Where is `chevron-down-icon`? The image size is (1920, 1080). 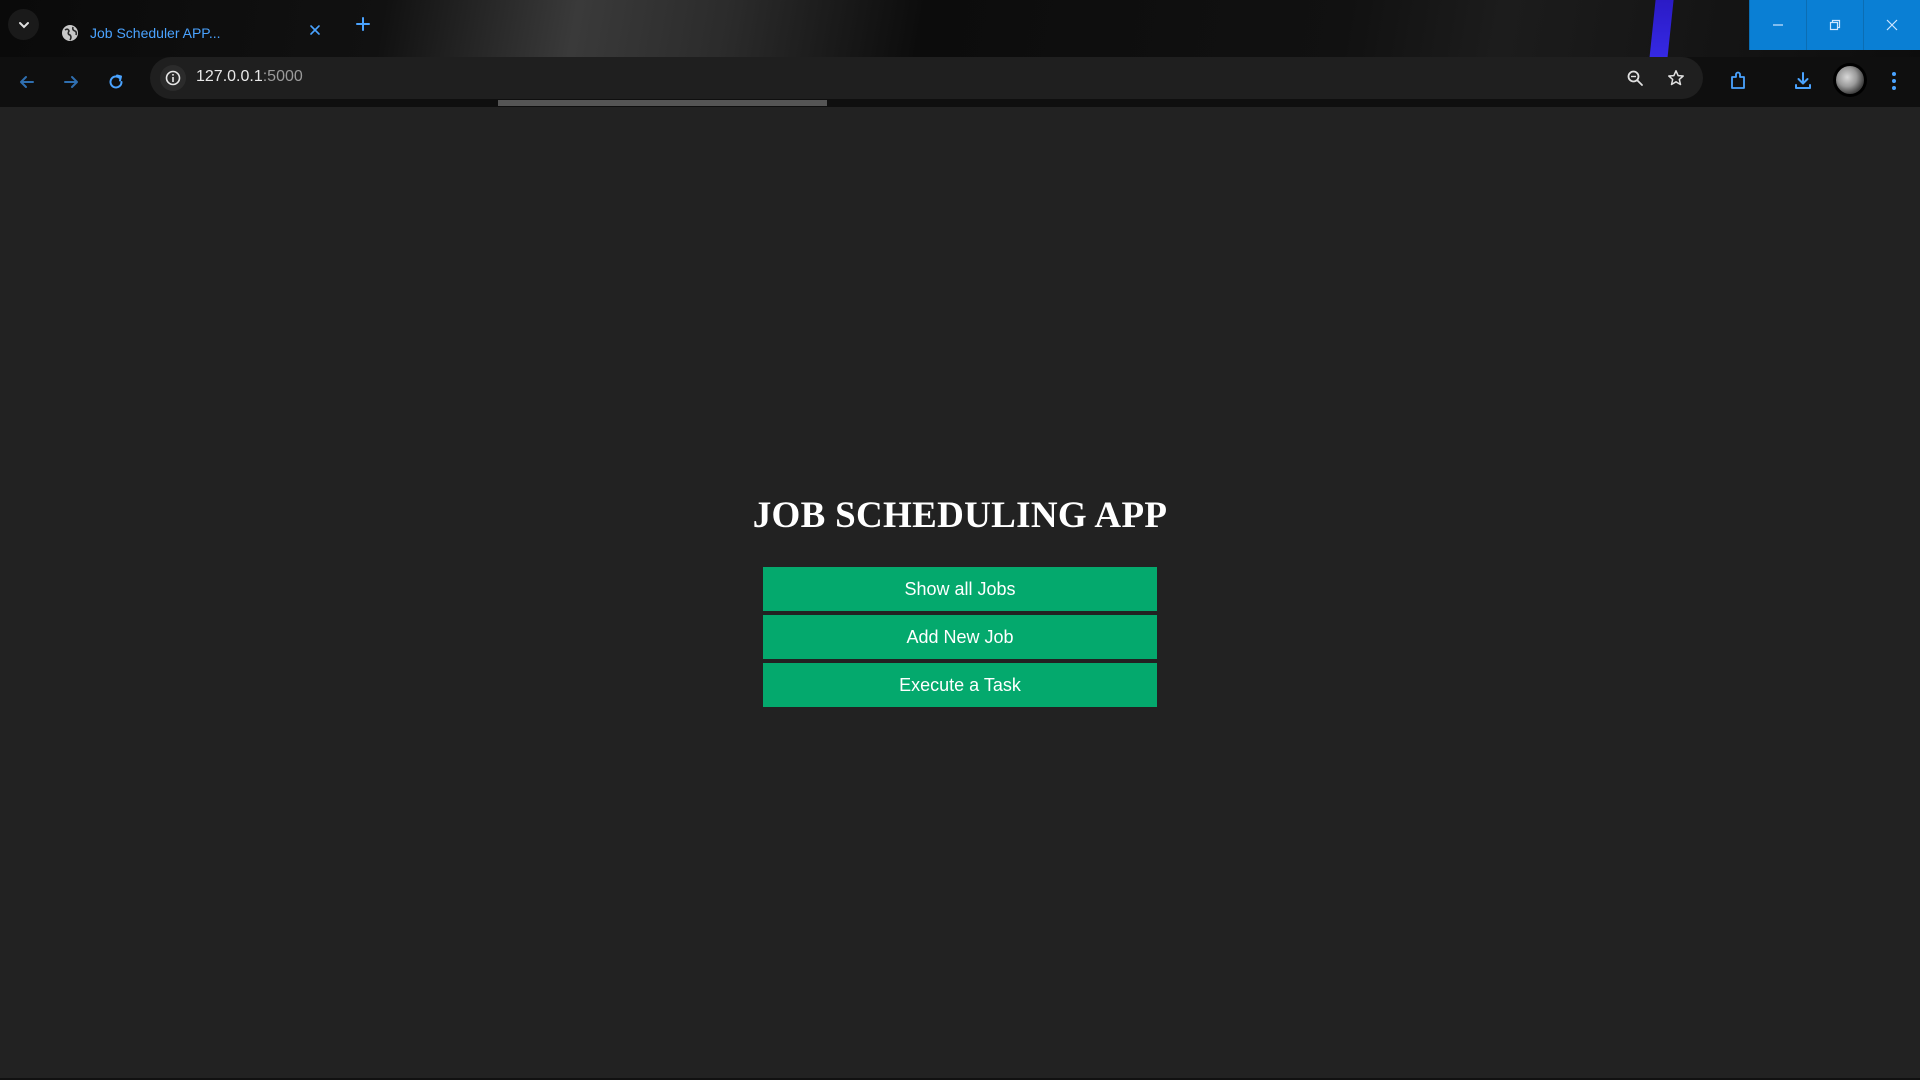
chevron-down-icon is located at coordinates (23, 24).